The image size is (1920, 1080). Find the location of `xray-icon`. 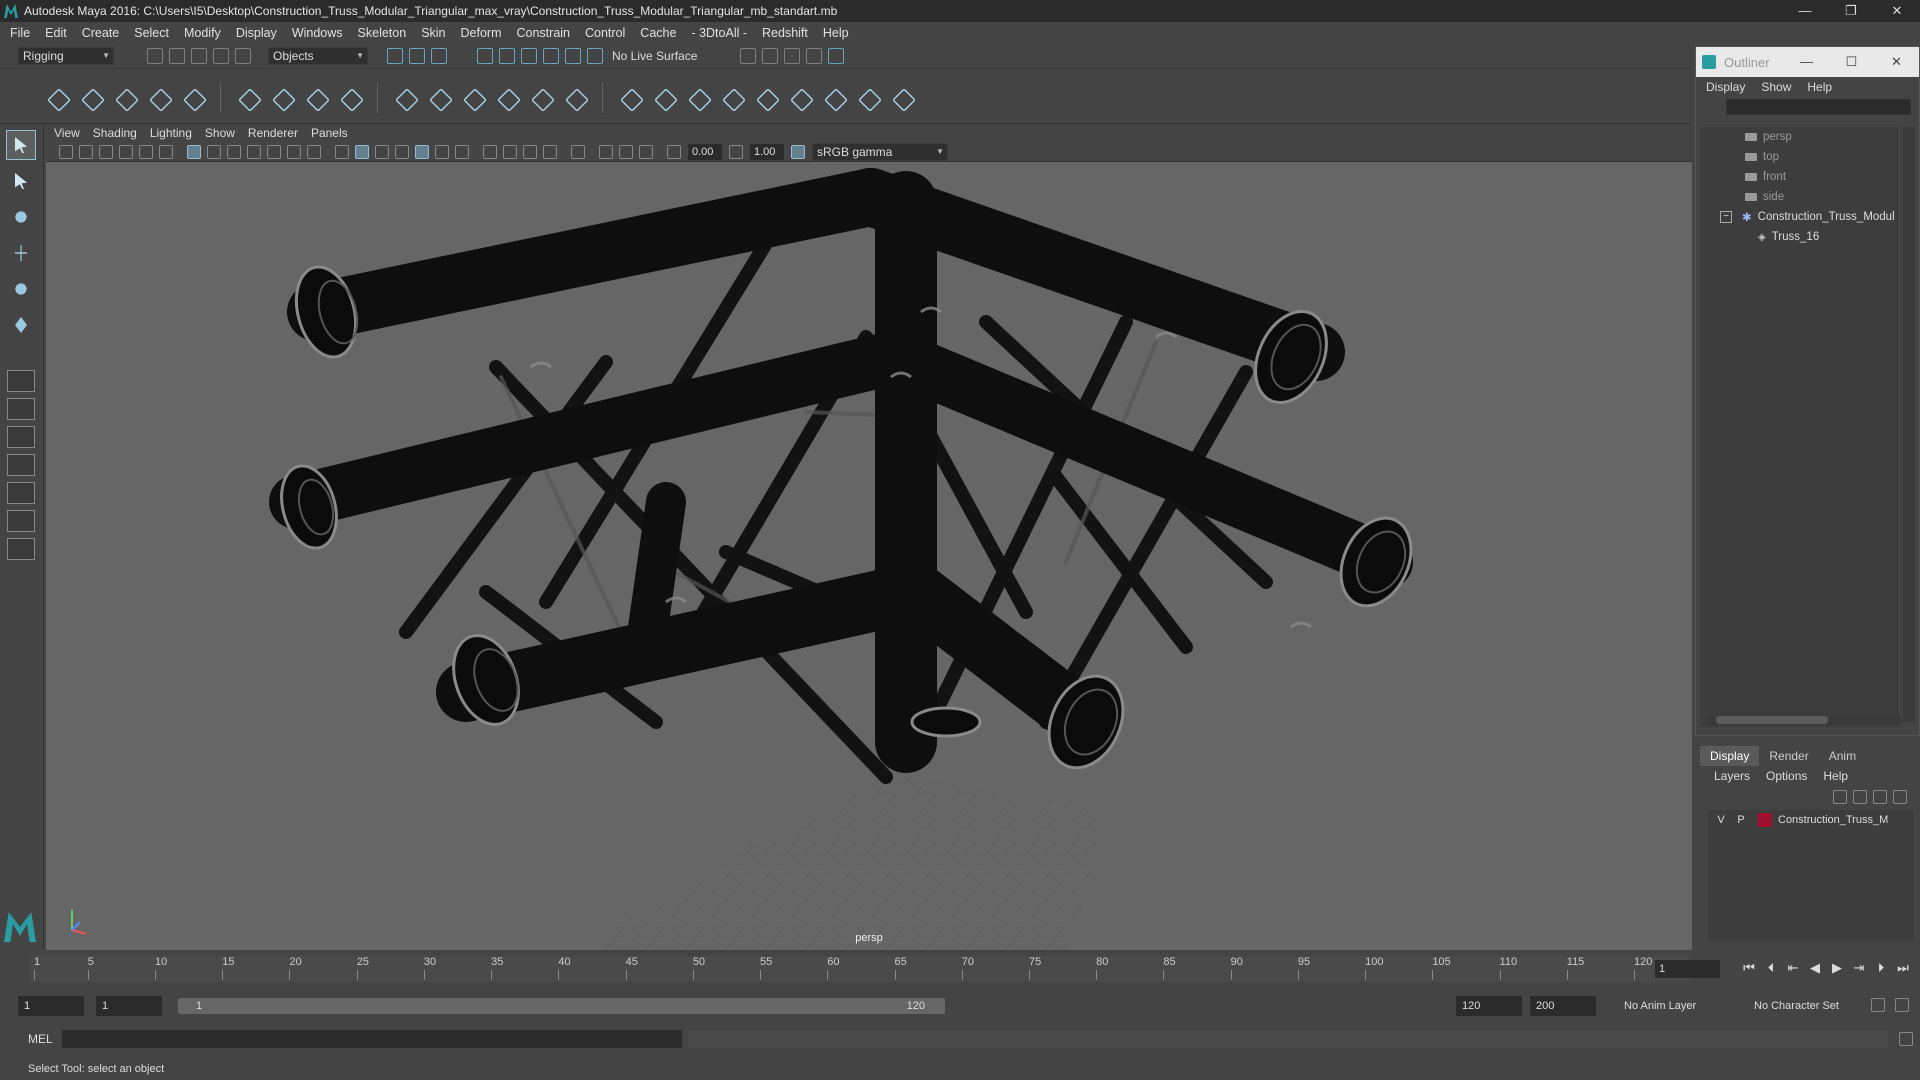

xray-icon is located at coordinates (606, 151).